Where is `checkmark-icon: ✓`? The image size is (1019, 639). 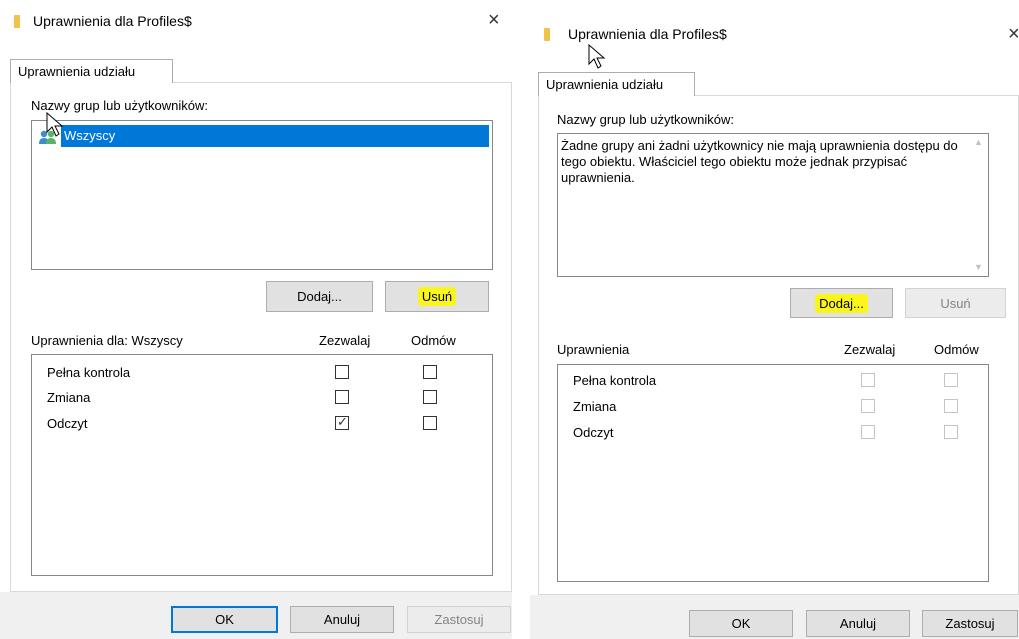 checkmark-icon: ✓ is located at coordinates (342, 421).